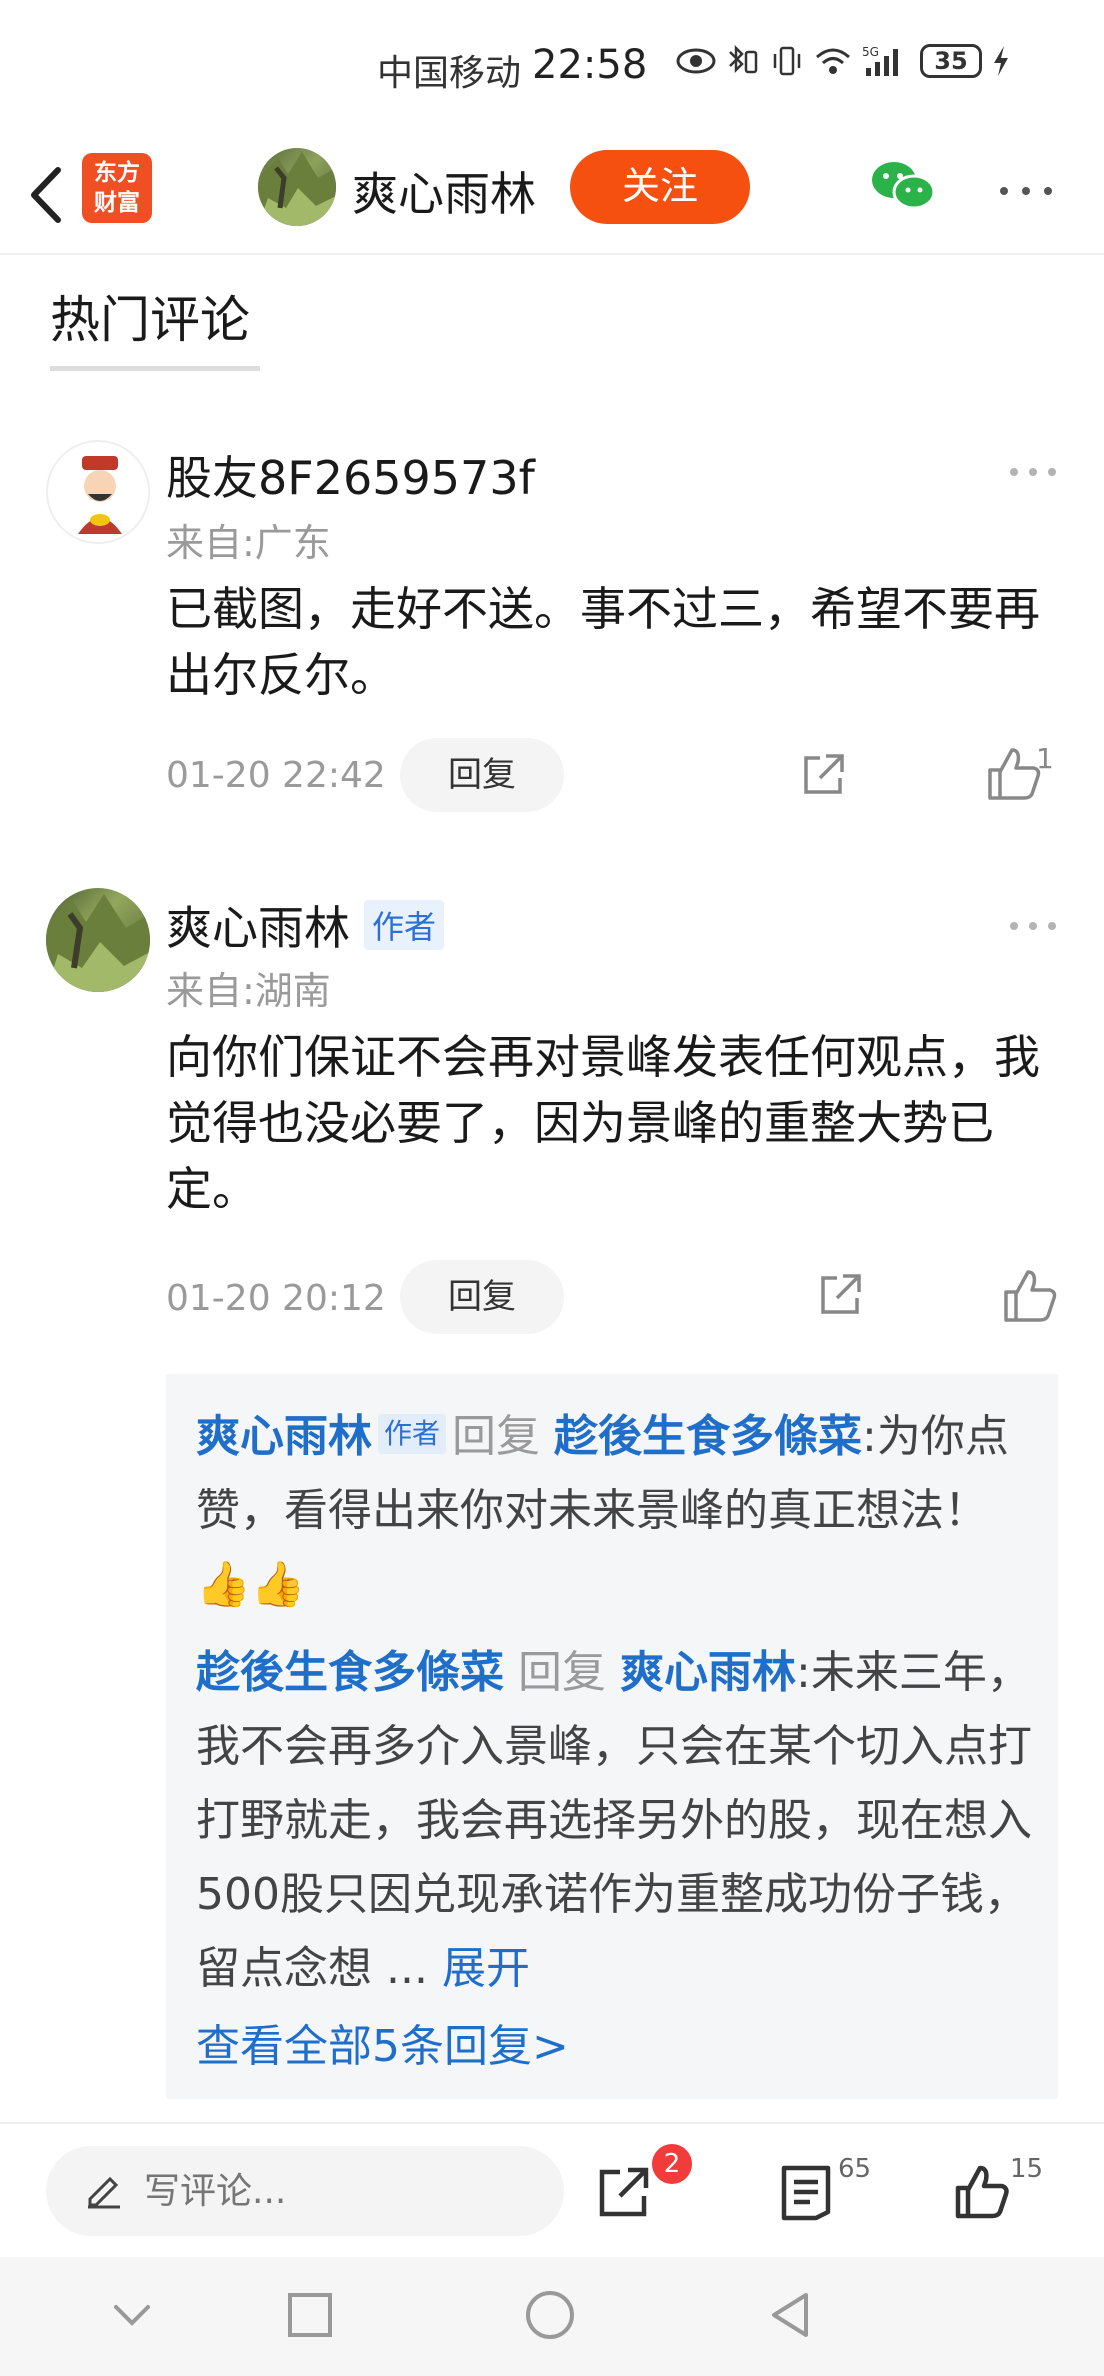 The height and width of the screenshot is (2376, 1104). I want to click on section-title: 热门评论, so click(150, 320).